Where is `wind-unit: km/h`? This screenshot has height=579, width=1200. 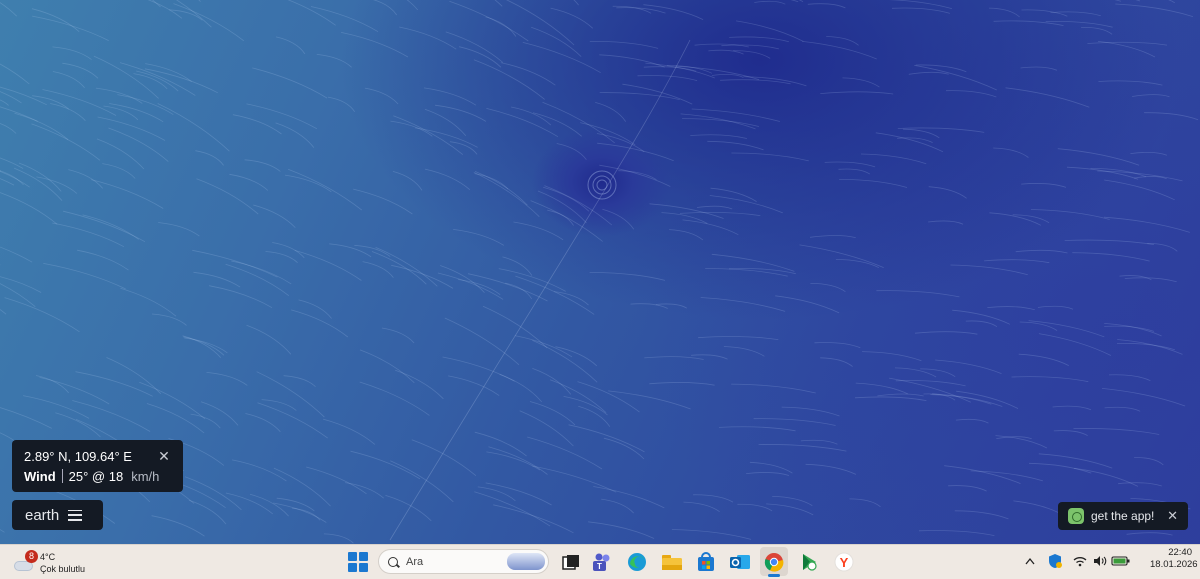
wind-unit: km/h is located at coordinates (145, 476).